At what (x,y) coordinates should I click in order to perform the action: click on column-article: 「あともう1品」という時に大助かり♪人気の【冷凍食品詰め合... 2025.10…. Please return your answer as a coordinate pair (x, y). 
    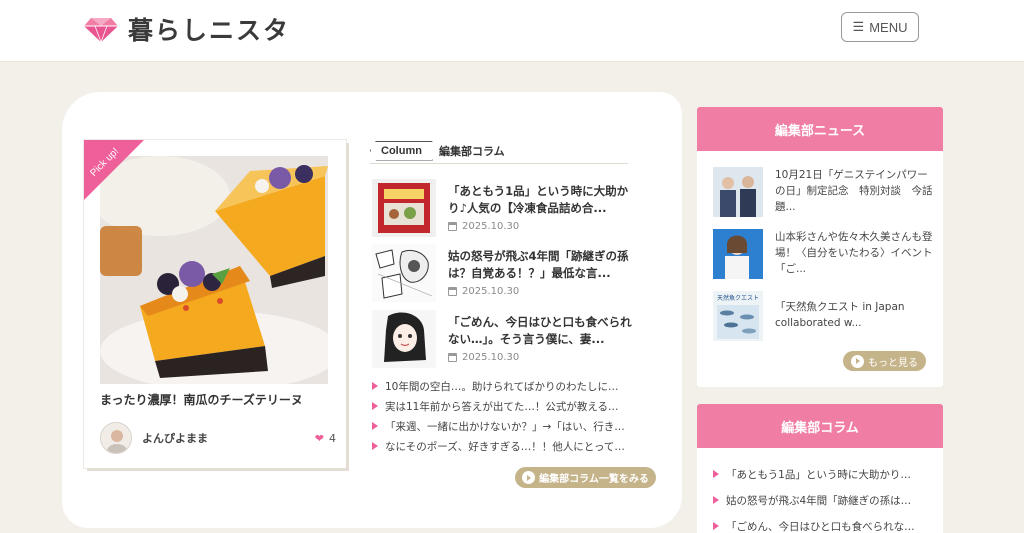
    Looking at the image, I should click on (501, 208).